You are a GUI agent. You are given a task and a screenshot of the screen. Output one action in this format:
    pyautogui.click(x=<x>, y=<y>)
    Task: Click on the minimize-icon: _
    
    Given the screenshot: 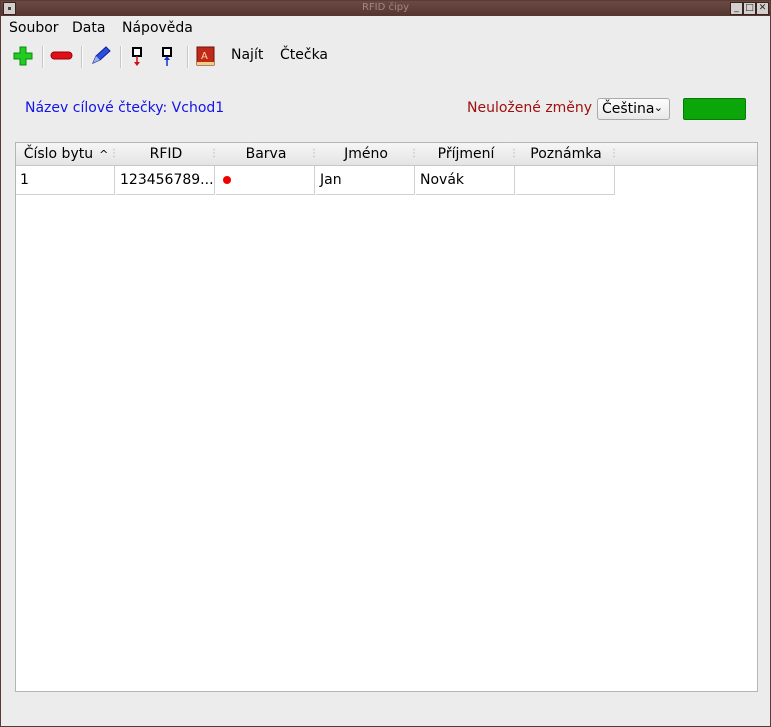 What is the action you would take?
    pyautogui.click(x=736, y=8)
    